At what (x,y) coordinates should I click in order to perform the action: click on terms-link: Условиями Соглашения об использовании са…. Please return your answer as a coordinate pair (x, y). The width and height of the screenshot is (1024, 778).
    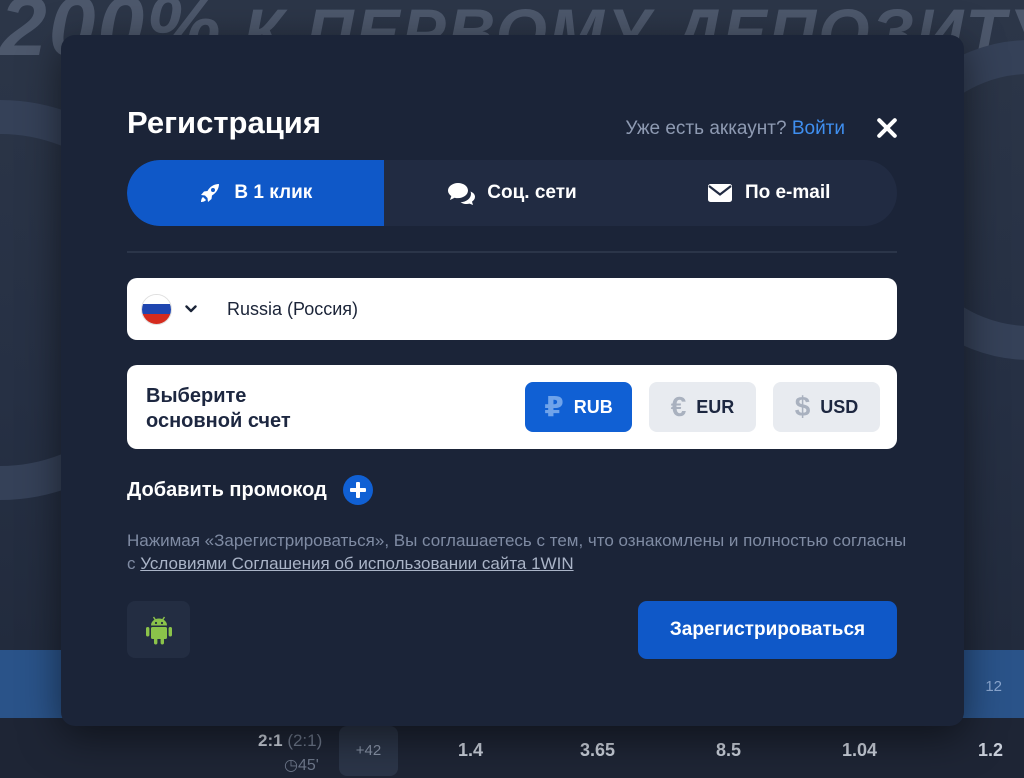
    Looking at the image, I should click on (356, 563).